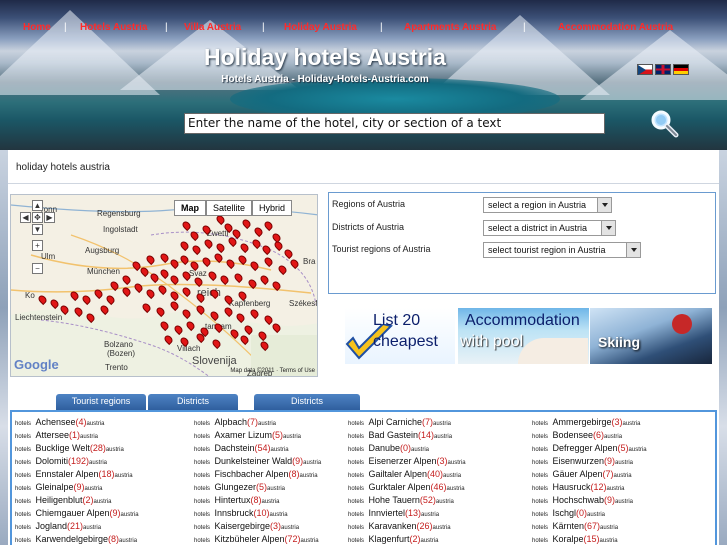  What do you see at coordinates (118, 344) in the screenshot?
I see `map-label: Bolzano` at bounding box center [118, 344].